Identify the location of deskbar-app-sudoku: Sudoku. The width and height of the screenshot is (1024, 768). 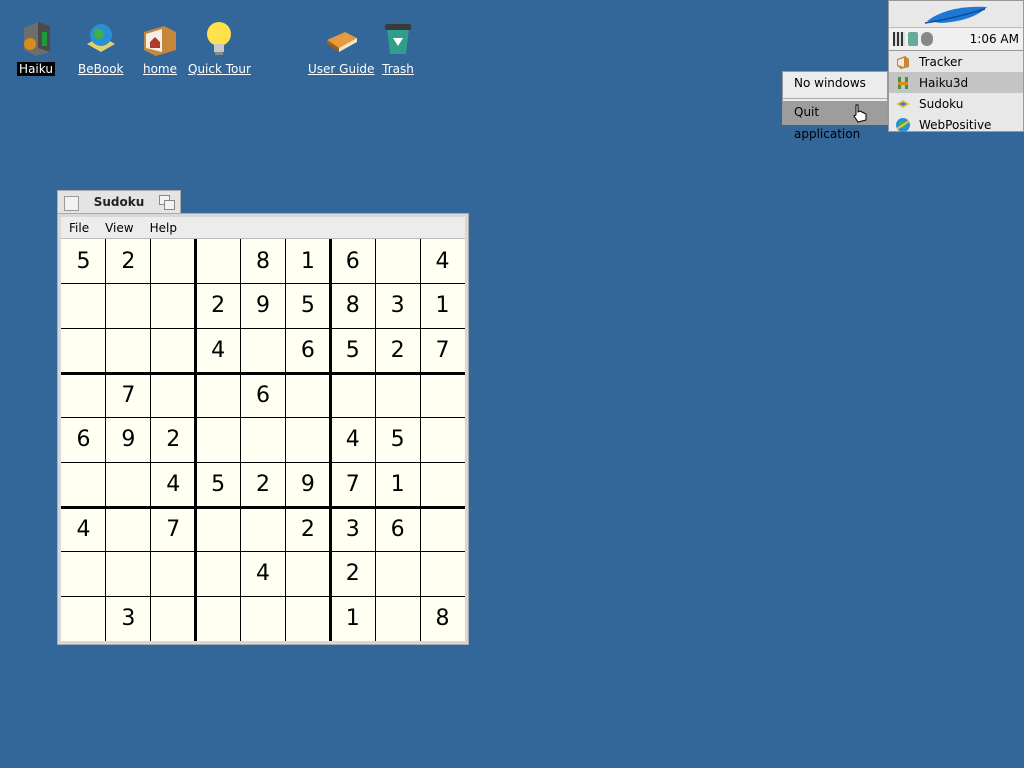
(956, 103).